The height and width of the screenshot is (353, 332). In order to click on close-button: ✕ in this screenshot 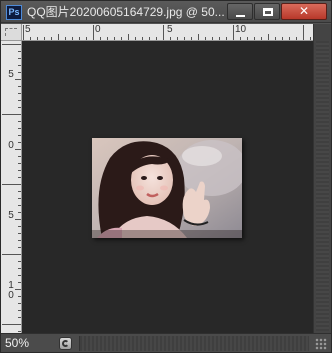, I will do `click(304, 11)`.